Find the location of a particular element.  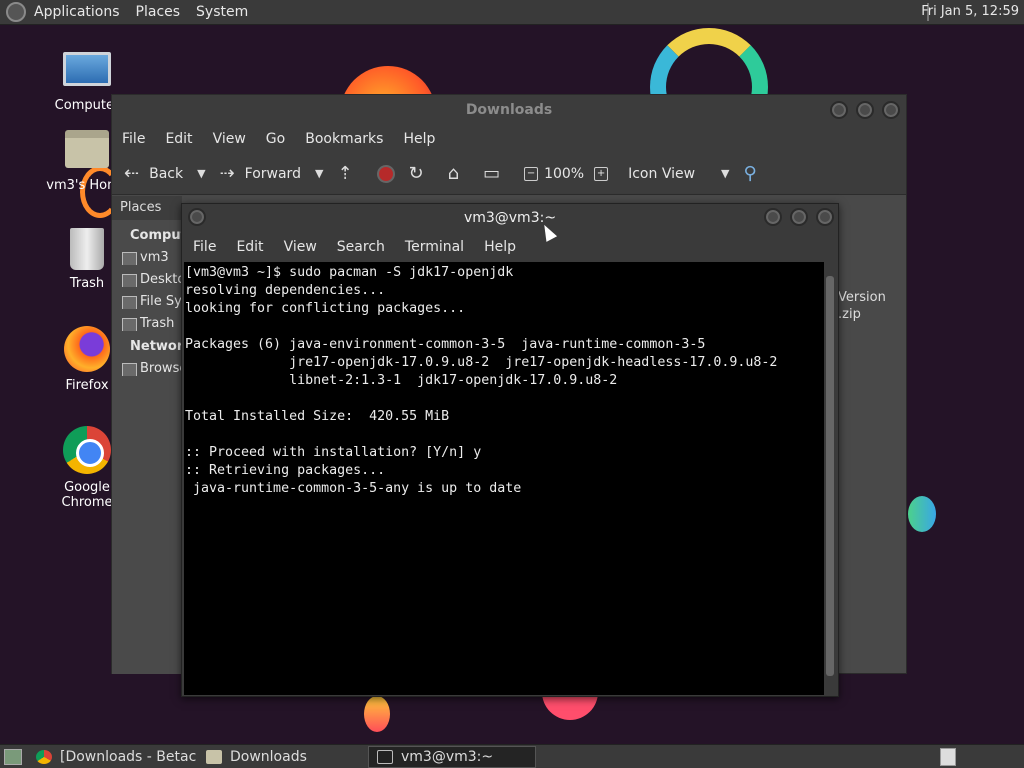

back-label: Back is located at coordinates (166, 173).